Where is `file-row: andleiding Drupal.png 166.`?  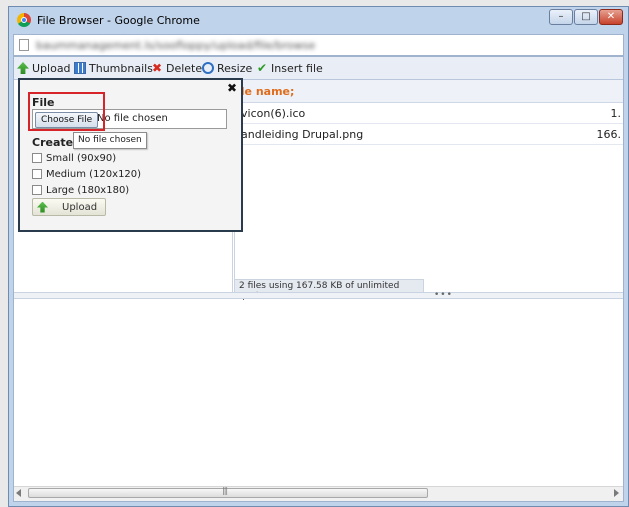 file-row: andleiding Drupal.png 166. is located at coordinates (429, 134).